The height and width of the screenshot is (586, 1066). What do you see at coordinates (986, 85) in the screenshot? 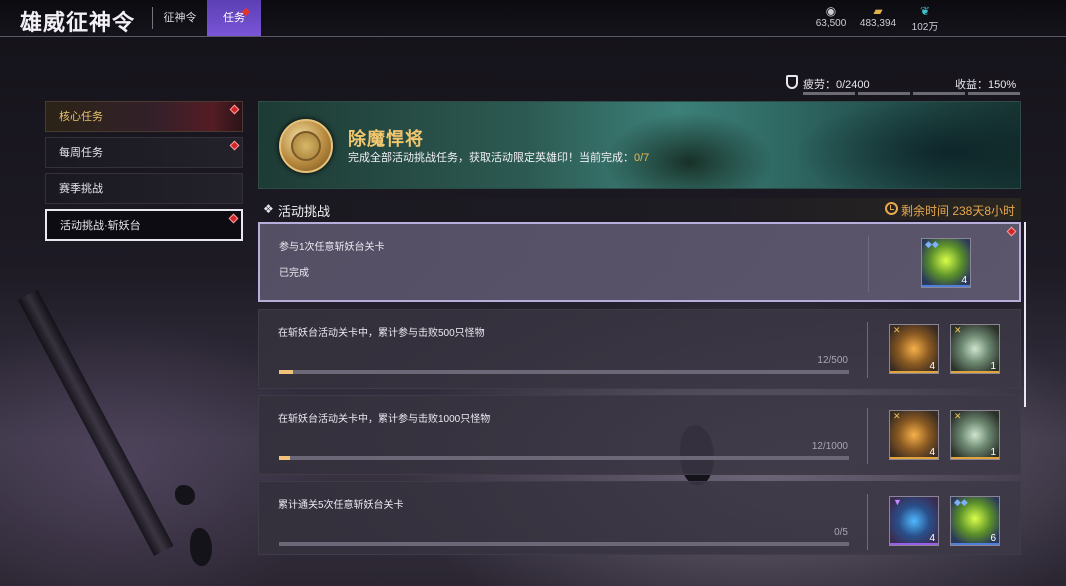
I see `income-text: 收益：150%` at bounding box center [986, 85].